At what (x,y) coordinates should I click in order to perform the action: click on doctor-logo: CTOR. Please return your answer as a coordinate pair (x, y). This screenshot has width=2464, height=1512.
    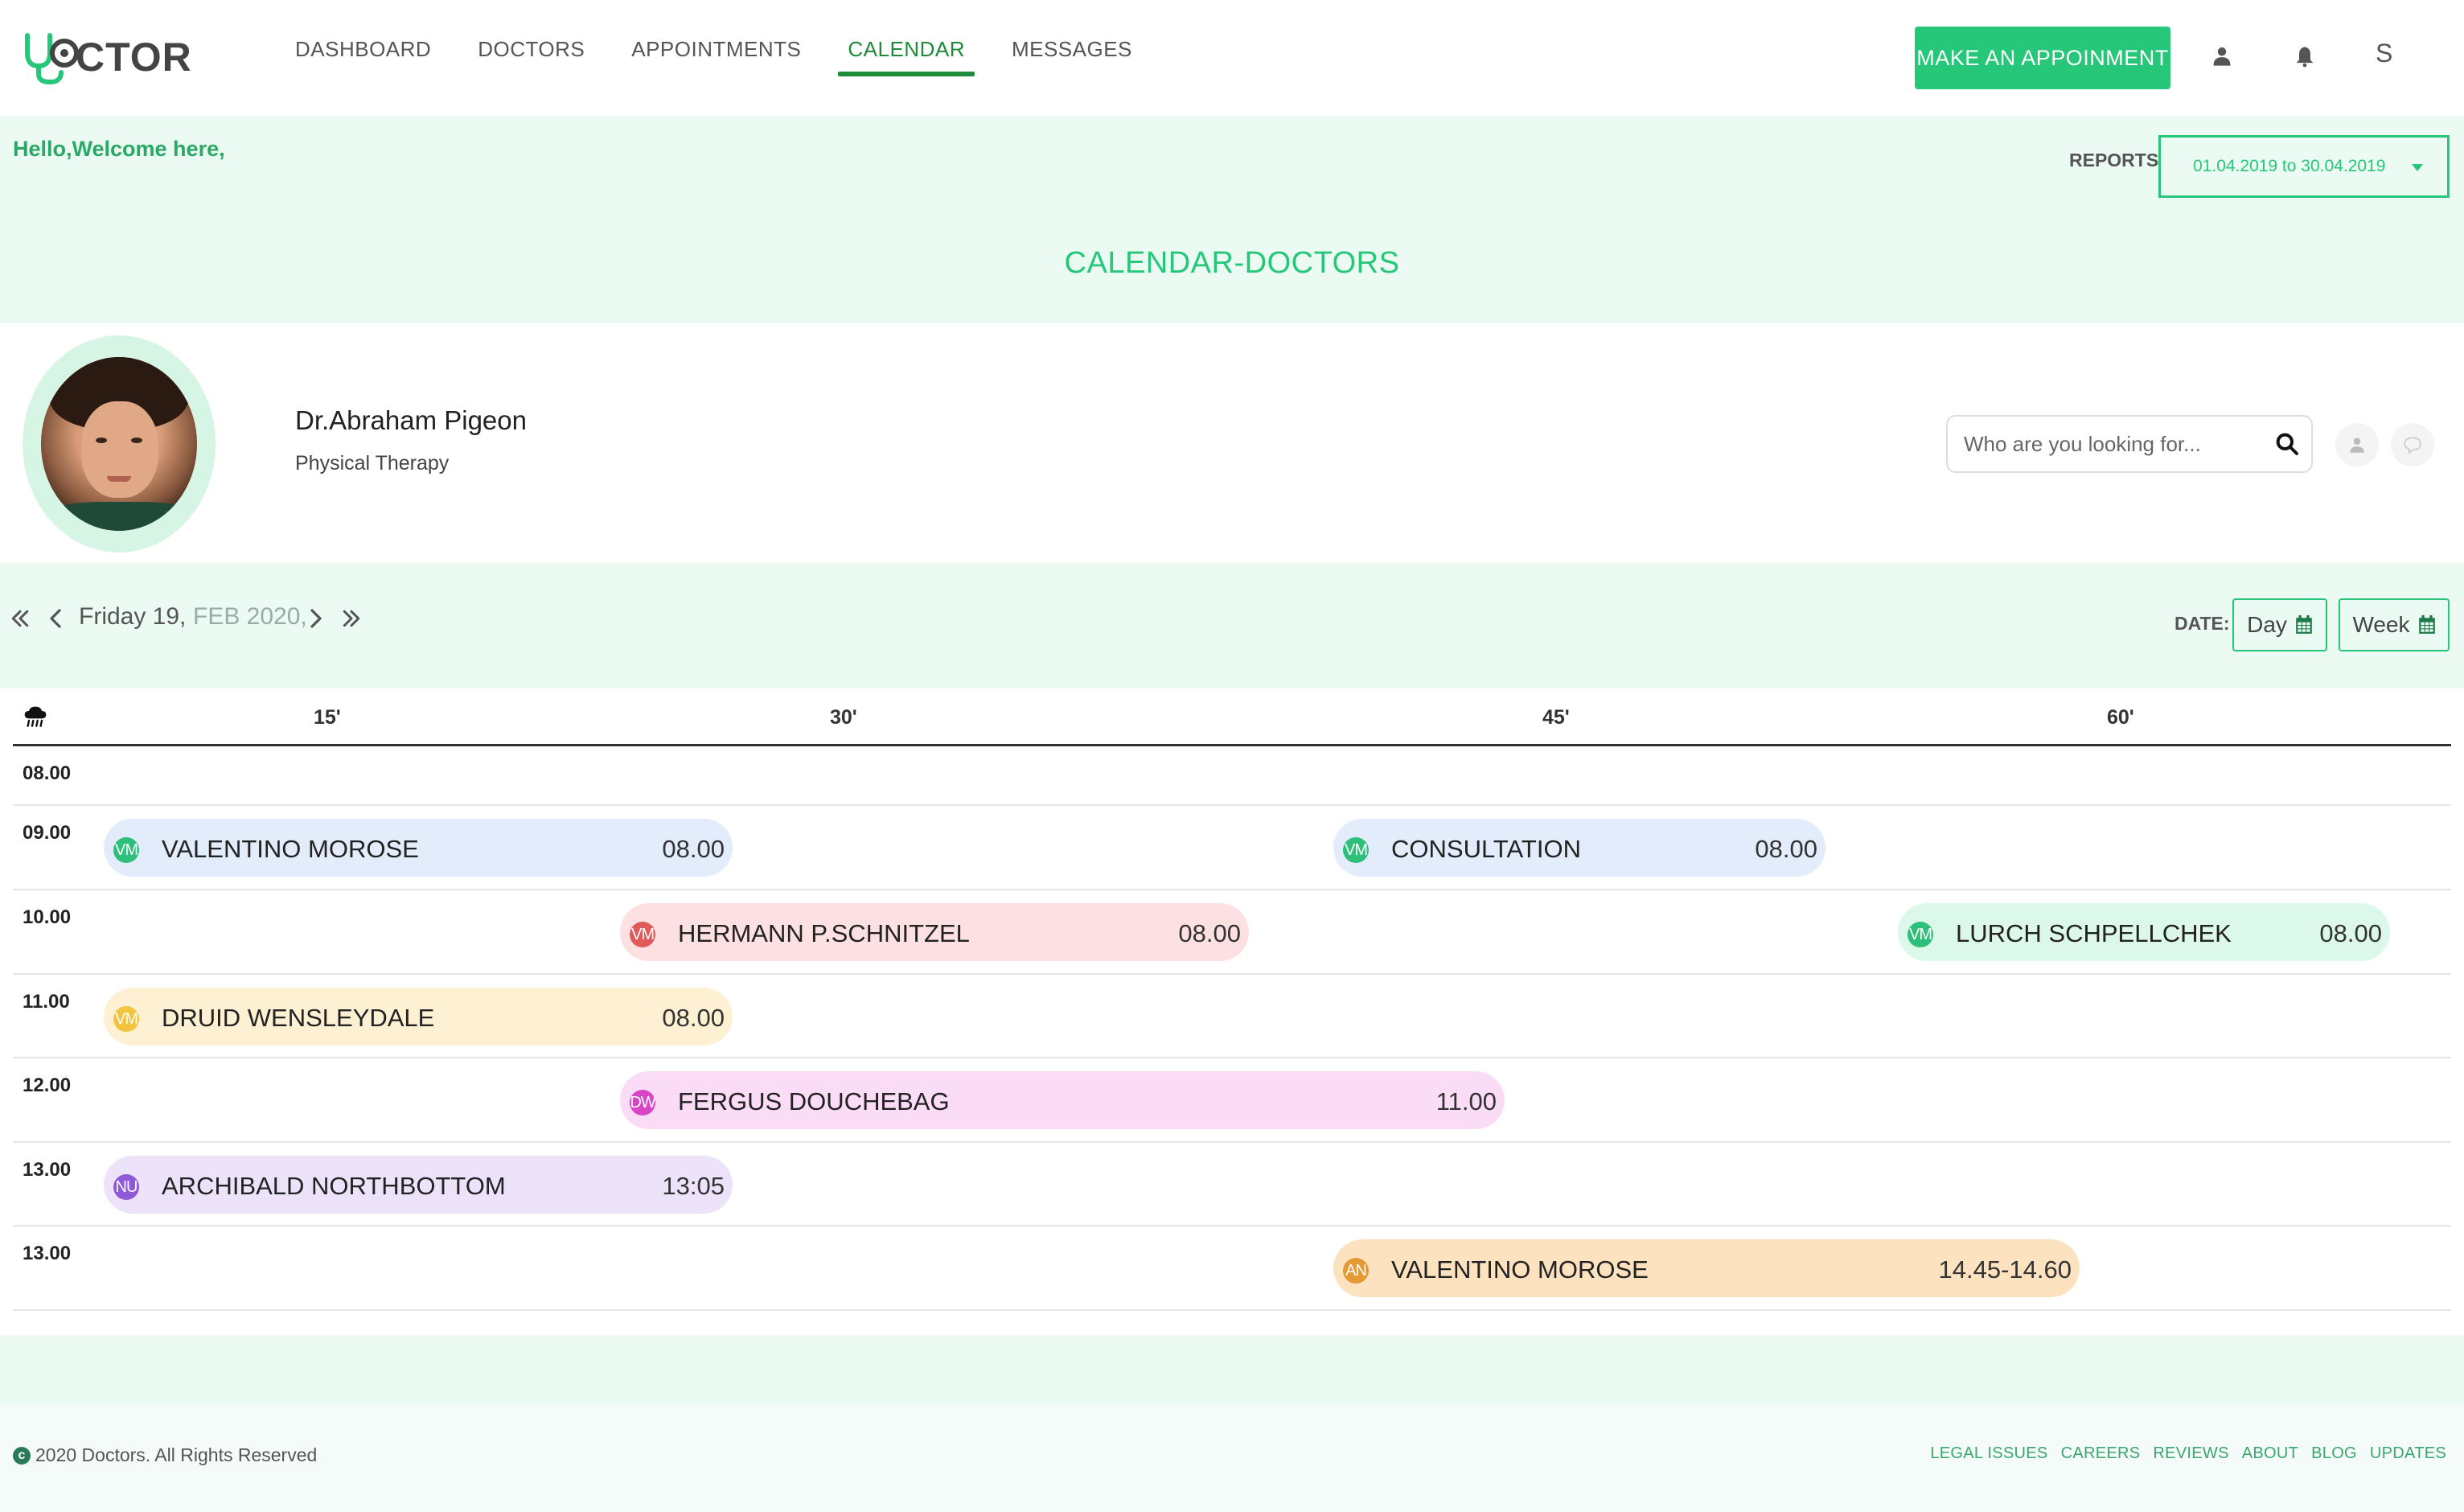
    Looking at the image, I should click on (107, 57).